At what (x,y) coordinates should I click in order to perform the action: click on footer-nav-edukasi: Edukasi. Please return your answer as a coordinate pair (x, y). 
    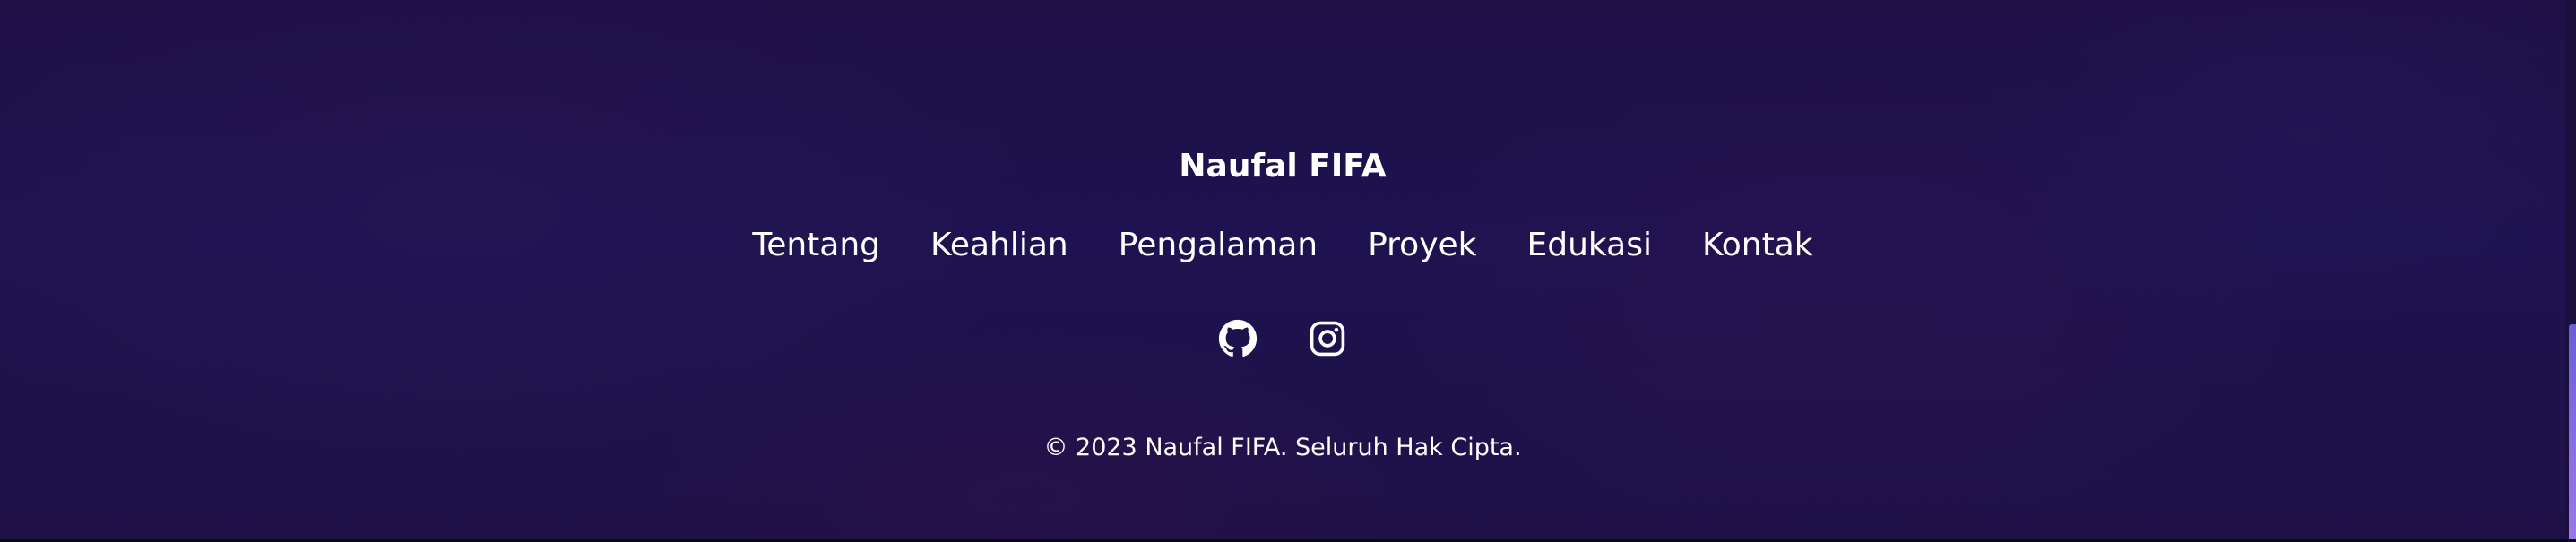
    Looking at the image, I should click on (1589, 245).